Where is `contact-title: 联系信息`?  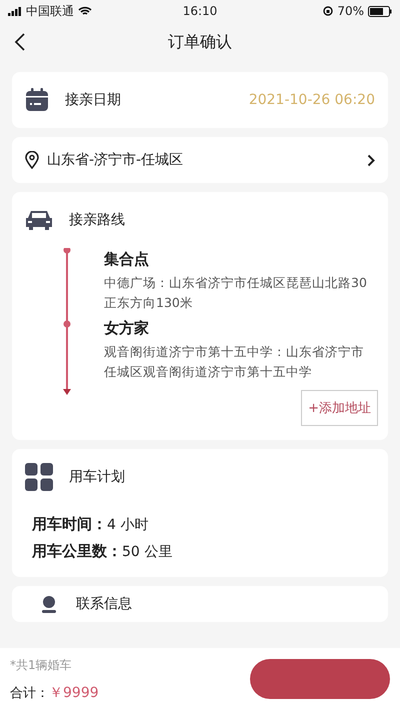
contact-title: 联系信息 is located at coordinates (104, 604).